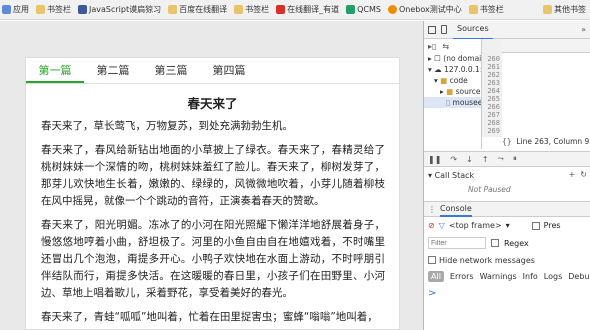  What do you see at coordinates (583, 174) in the screenshot?
I see `refresh-icon: ↻` at bounding box center [583, 174].